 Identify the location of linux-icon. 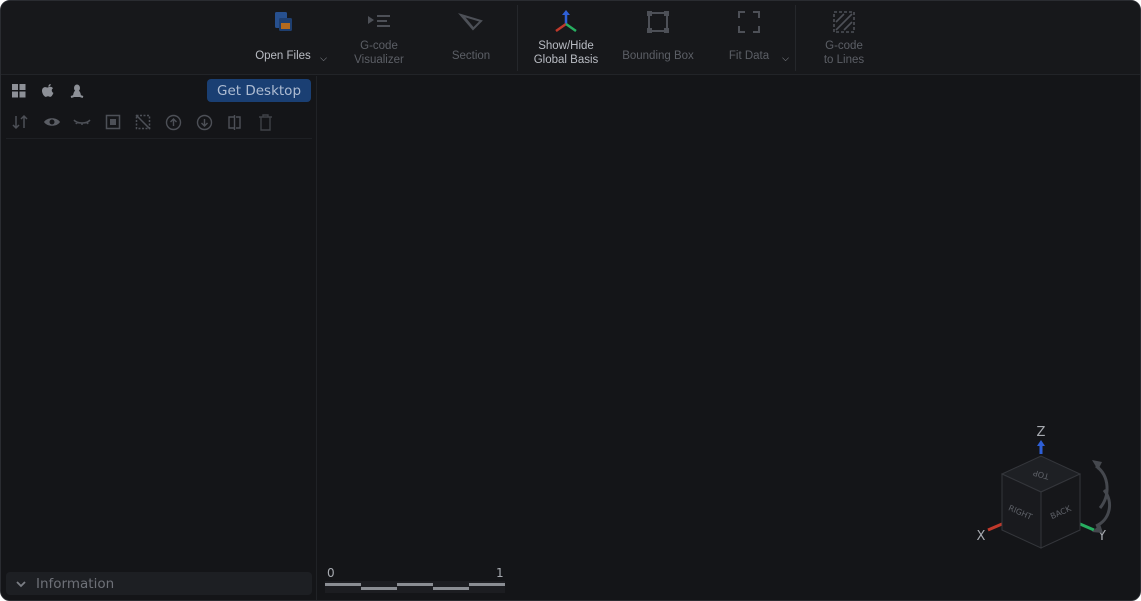
(77, 91).